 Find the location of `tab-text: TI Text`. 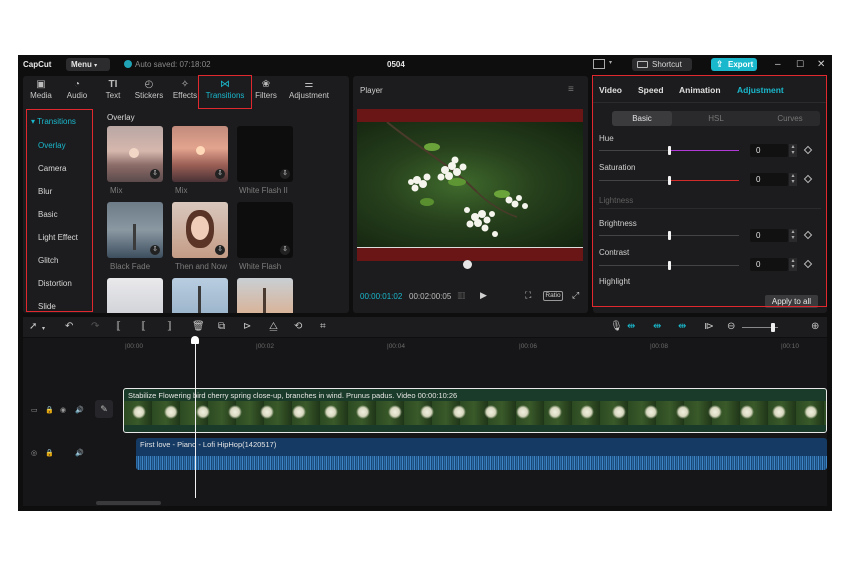

tab-text: TI Text is located at coordinates (113, 90).